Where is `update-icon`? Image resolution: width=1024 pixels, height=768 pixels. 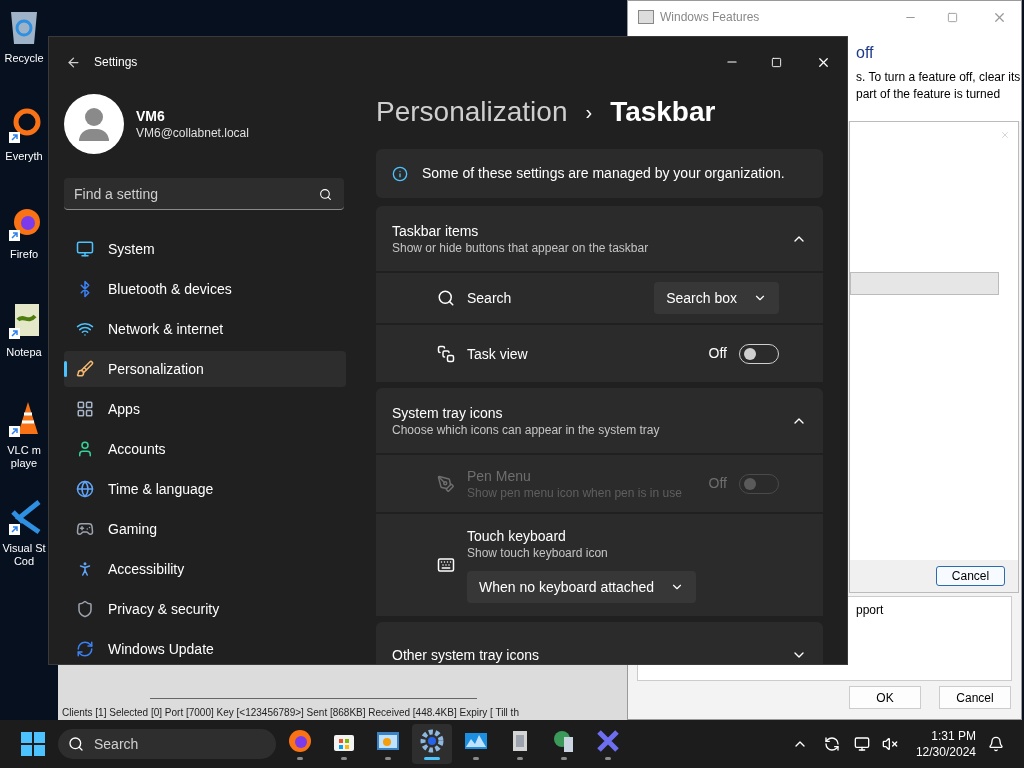
update-icon is located at coordinates (85, 649).